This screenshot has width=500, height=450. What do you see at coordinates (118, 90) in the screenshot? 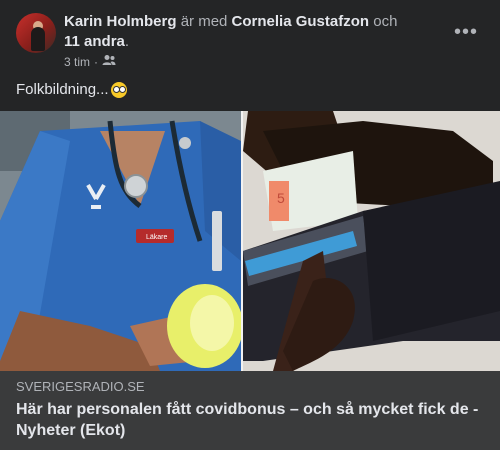
I see `flushed-face-emoji-icon` at bounding box center [118, 90].